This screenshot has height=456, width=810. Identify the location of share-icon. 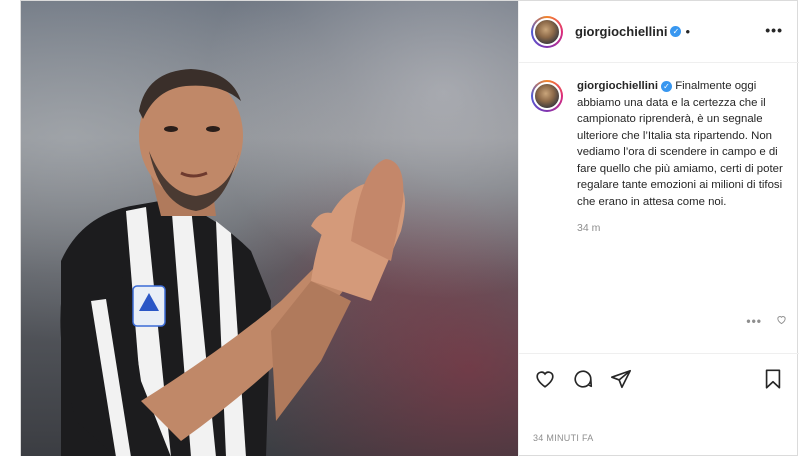
(621, 379).